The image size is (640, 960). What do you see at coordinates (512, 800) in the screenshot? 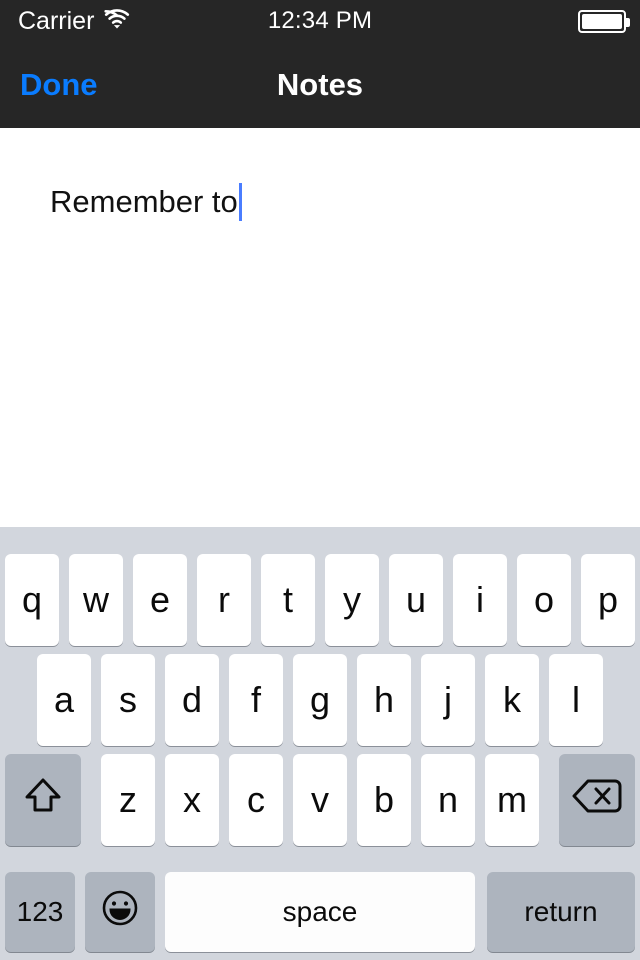
I see `key-m: m` at bounding box center [512, 800].